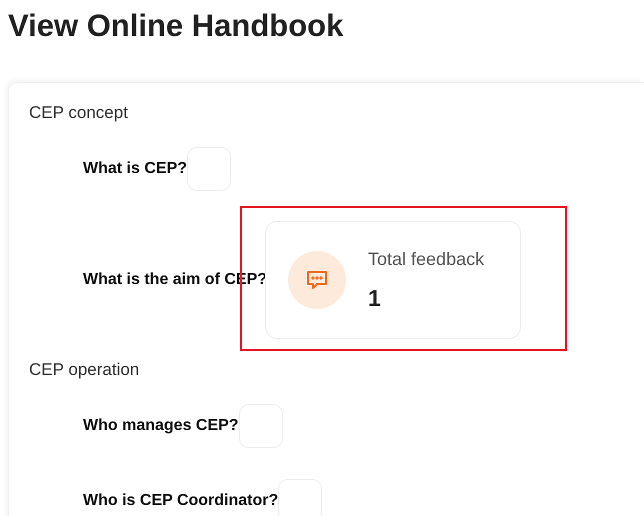 The width and height of the screenshot is (644, 516). What do you see at coordinates (180, 501) in the screenshot?
I see `question-text: Who is CEP Coordinator?` at bounding box center [180, 501].